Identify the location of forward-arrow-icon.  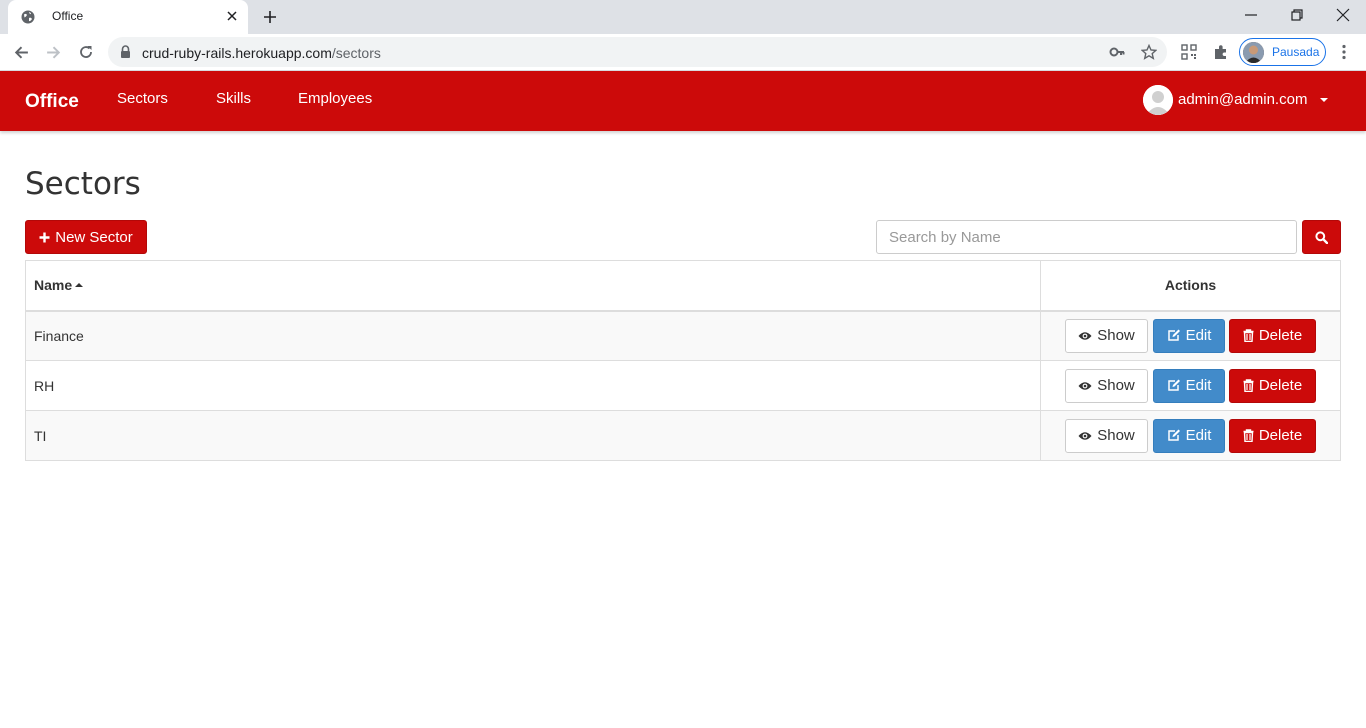
(53, 52).